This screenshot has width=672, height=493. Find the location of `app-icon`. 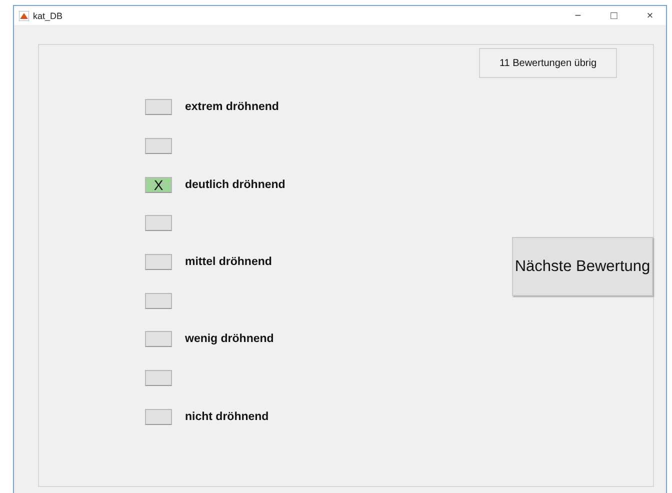

app-icon is located at coordinates (24, 15).